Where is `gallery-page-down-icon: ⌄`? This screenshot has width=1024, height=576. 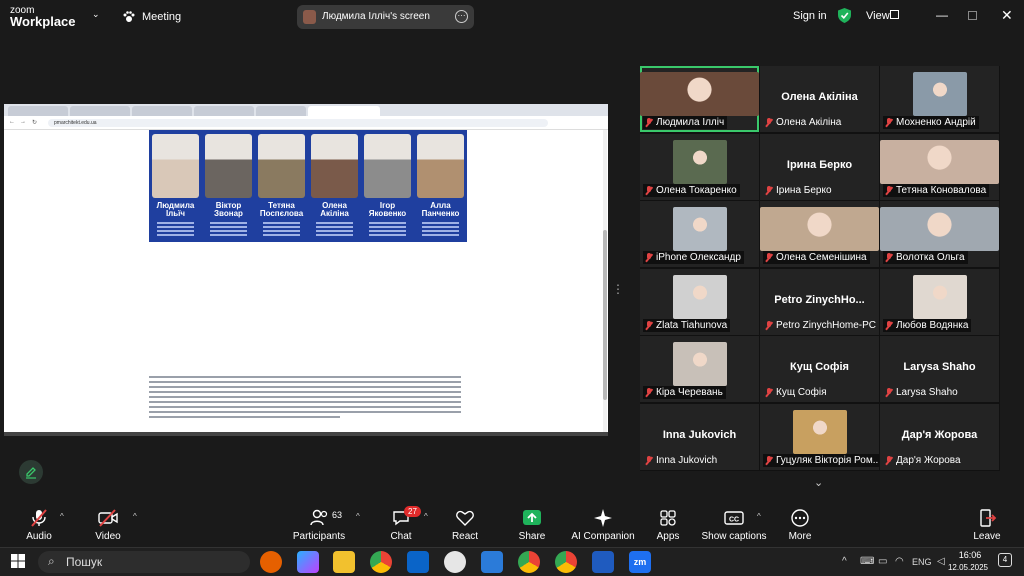
gallery-page-down-icon: ⌄ is located at coordinates (818, 482).